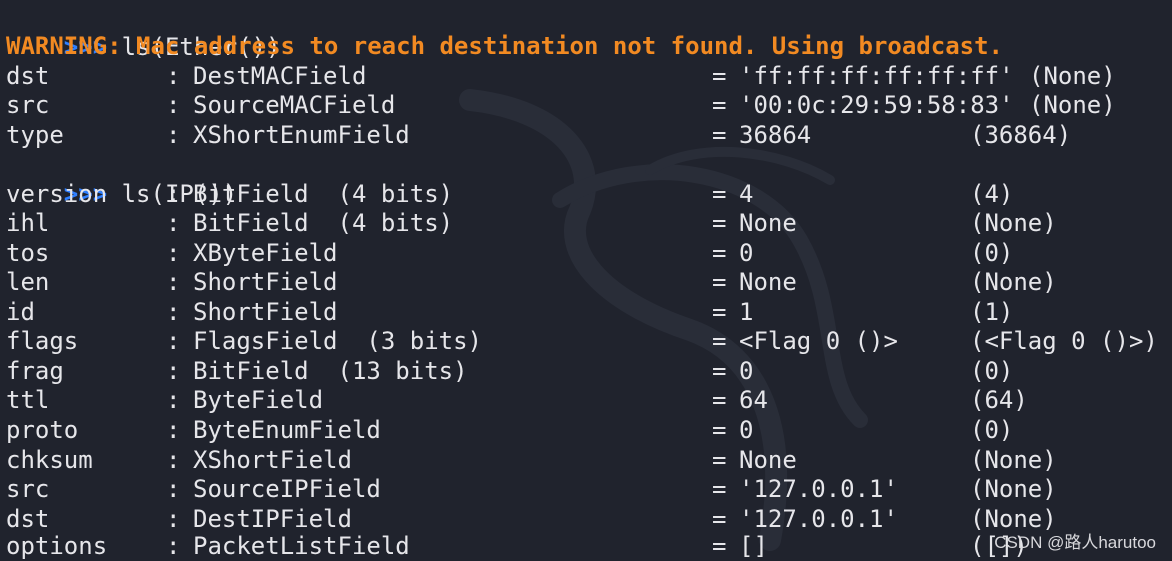  What do you see at coordinates (57, 546) in the screenshot?
I see `field-name: options` at bounding box center [57, 546].